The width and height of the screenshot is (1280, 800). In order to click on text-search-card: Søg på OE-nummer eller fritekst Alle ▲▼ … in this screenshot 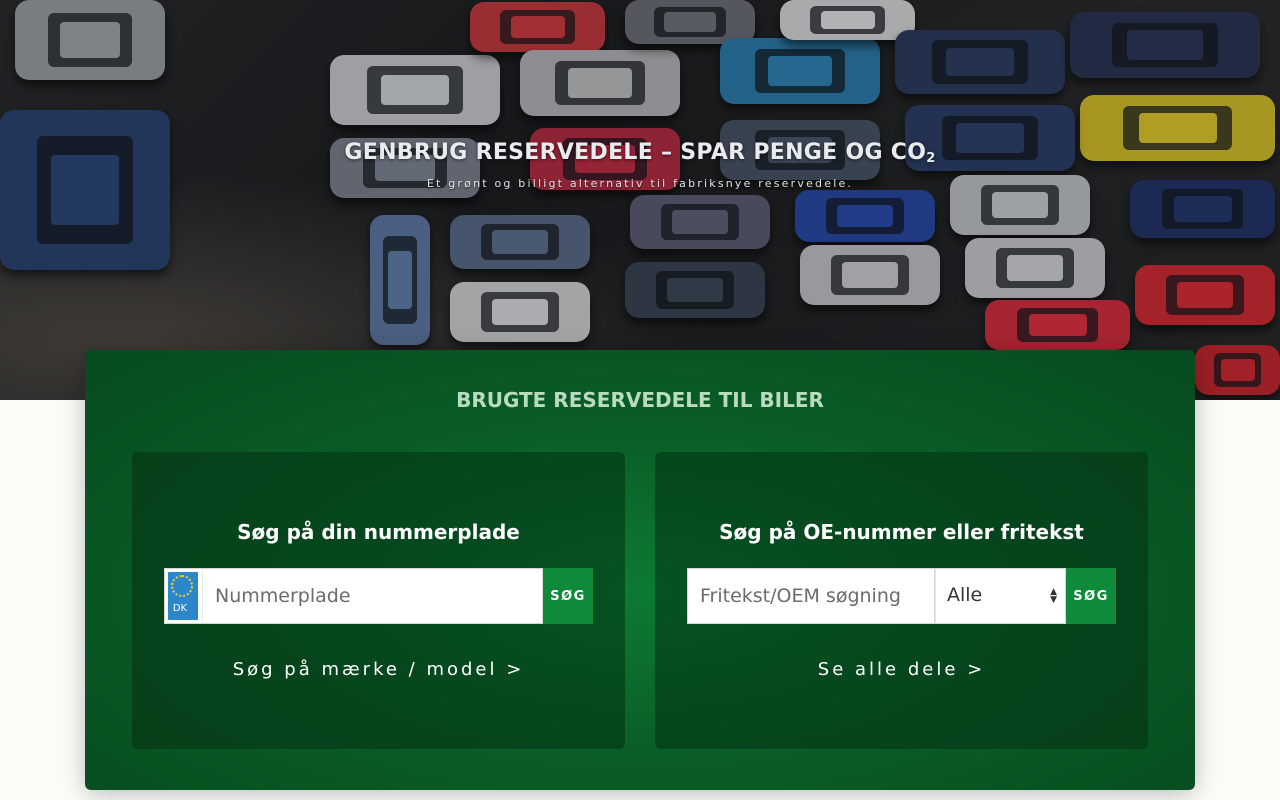, I will do `click(901, 600)`.